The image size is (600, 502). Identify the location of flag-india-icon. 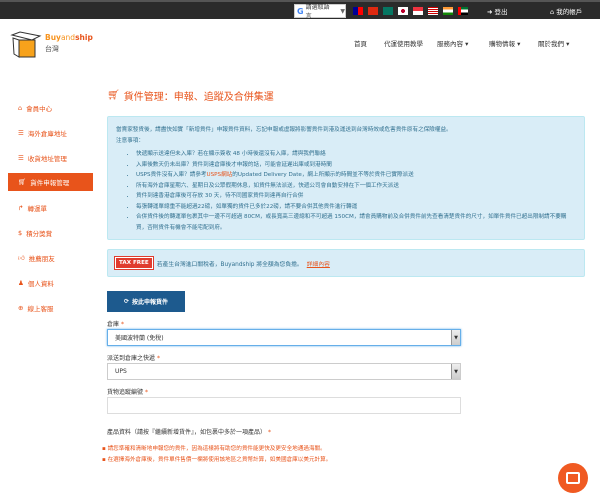
(448, 11).